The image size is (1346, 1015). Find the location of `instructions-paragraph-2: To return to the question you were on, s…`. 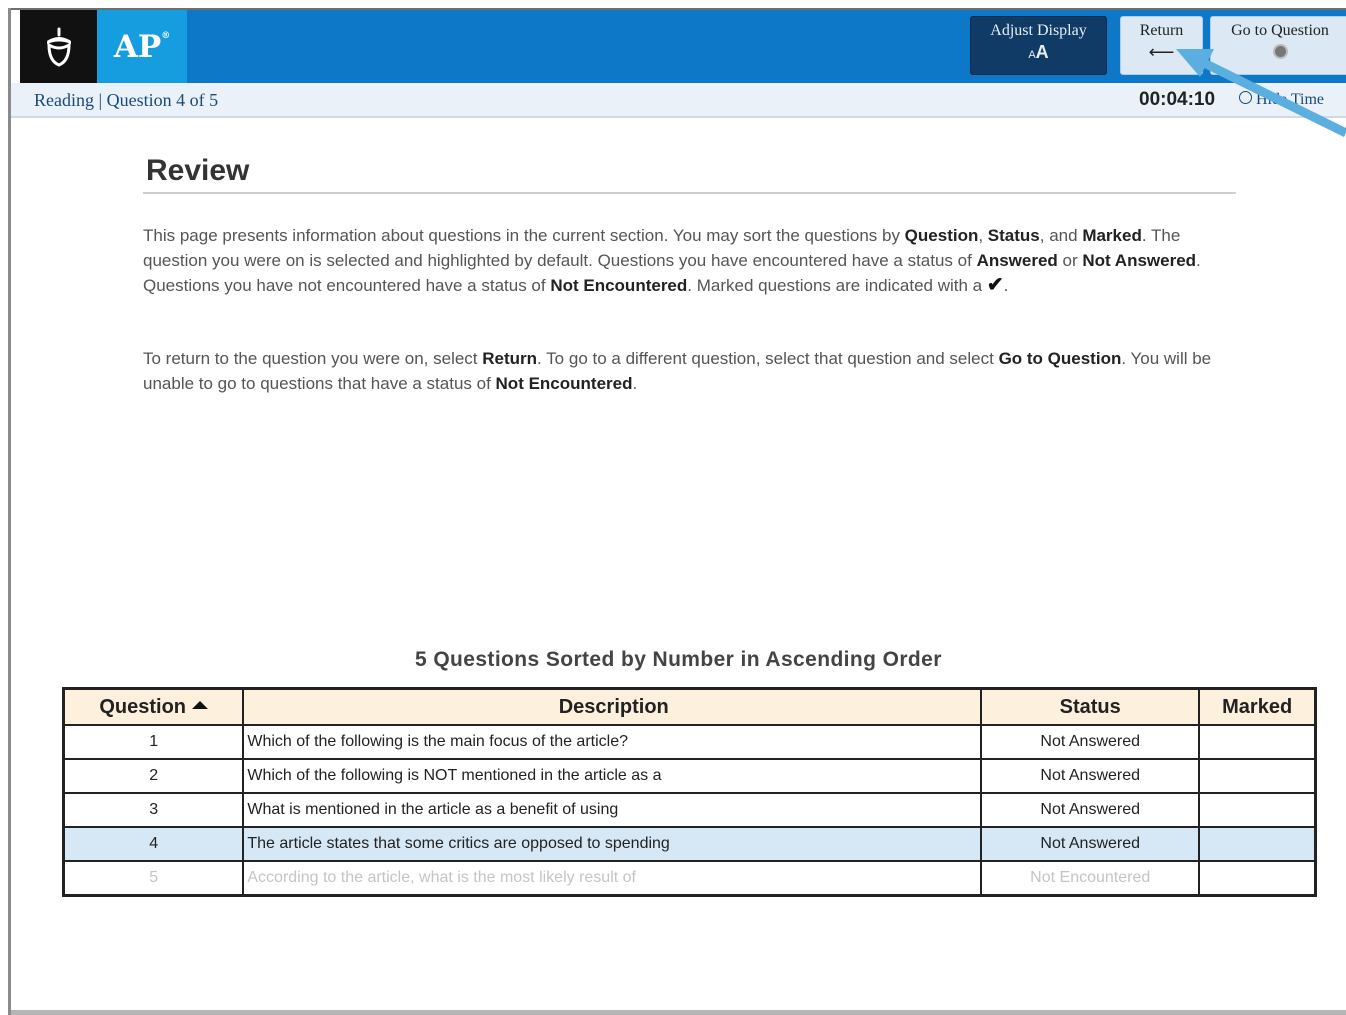

instructions-paragraph-2: To return to the question you were on, s… is located at coordinates (677, 371).